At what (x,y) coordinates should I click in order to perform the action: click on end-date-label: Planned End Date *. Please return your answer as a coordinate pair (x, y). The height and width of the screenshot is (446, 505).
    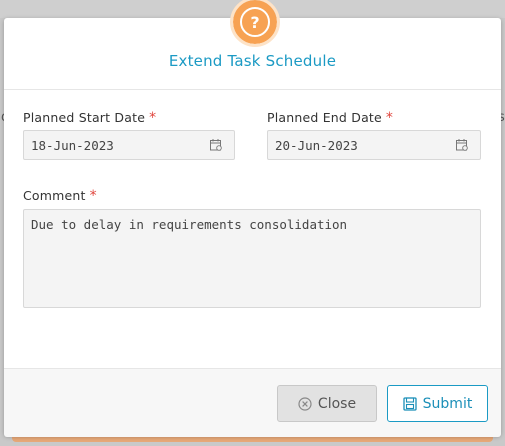
    Looking at the image, I should click on (330, 118).